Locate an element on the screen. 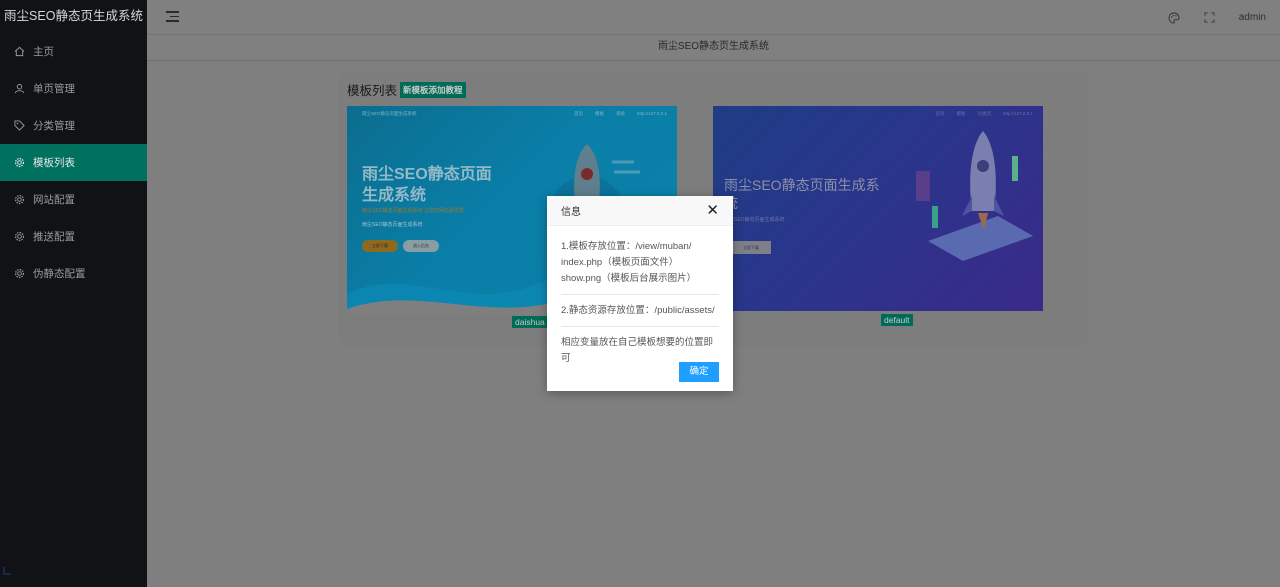 Image resolution: width=1280 pixels, height=587 pixels. sidebar-item-templates: 模板列表 is located at coordinates (73, 162).